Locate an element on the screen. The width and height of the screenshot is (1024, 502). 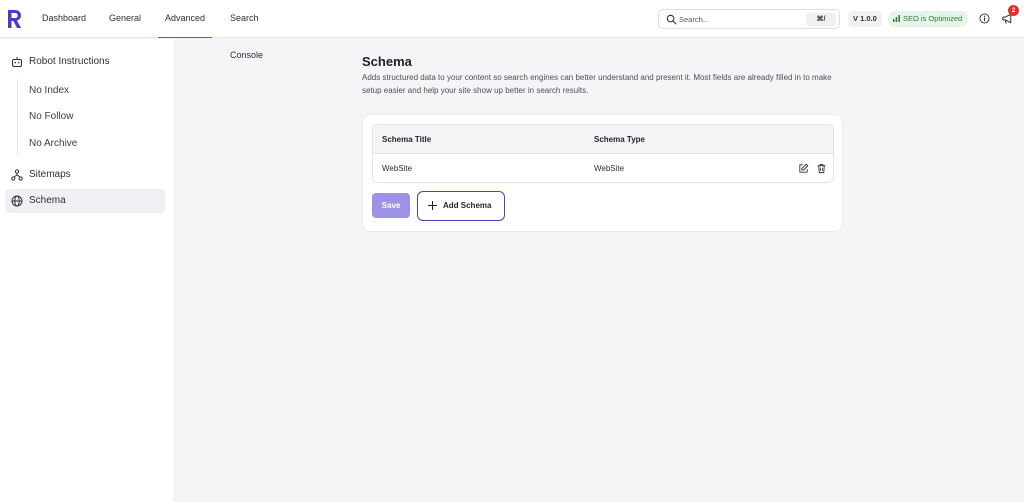
version-badge: V 1.0.0 is located at coordinates (865, 19).